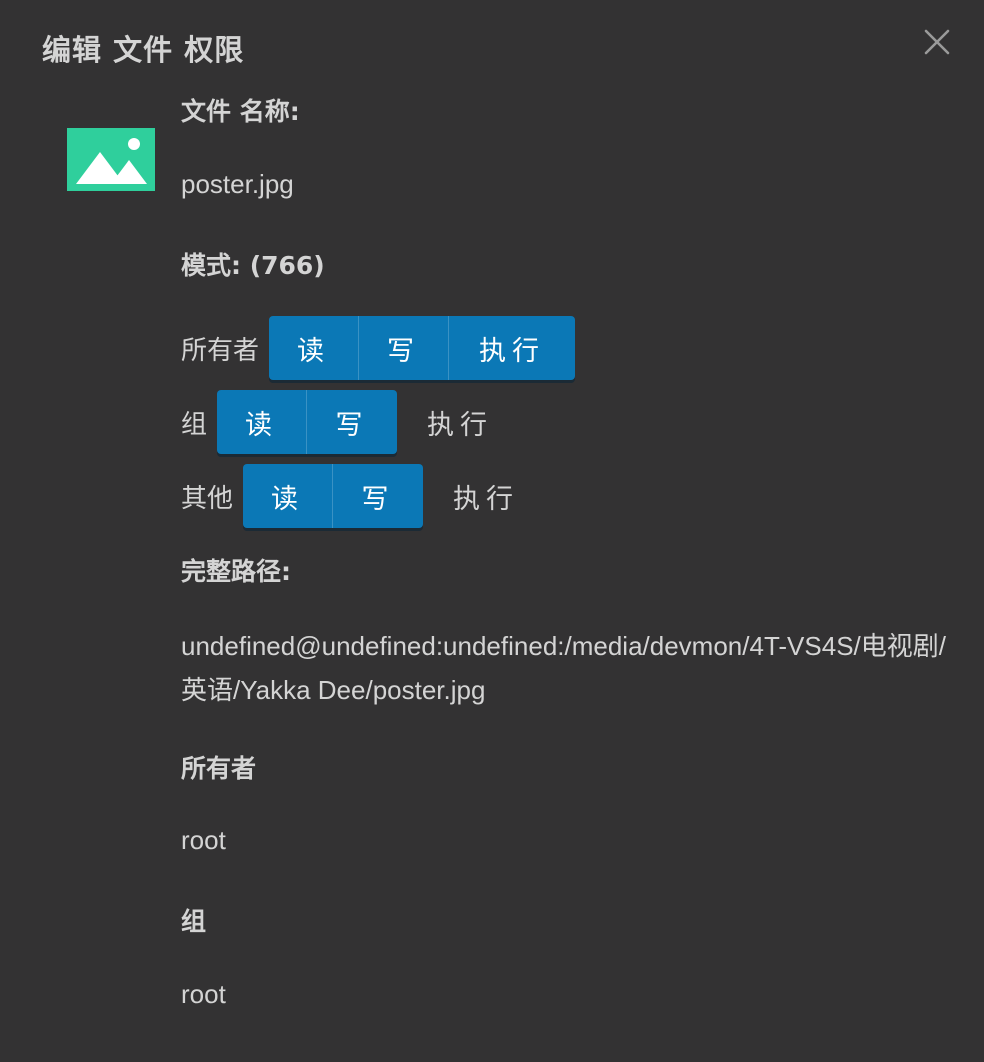  What do you see at coordinates (237, 184) in the screenshot?
I see `file-name-value: poster.jpg` at bounding box center [237, 184].